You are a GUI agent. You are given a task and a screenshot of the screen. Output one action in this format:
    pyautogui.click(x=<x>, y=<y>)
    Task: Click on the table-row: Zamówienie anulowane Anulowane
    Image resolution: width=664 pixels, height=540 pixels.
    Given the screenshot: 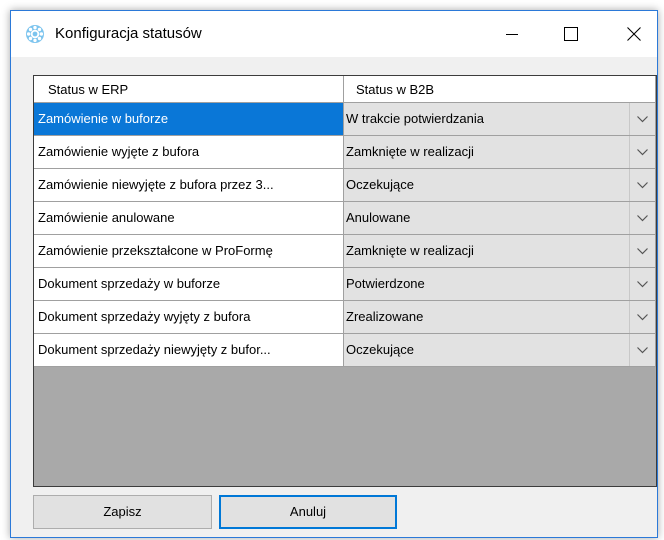 What is the action you would take?
    pyautogui.click(x=345, y=218)
    